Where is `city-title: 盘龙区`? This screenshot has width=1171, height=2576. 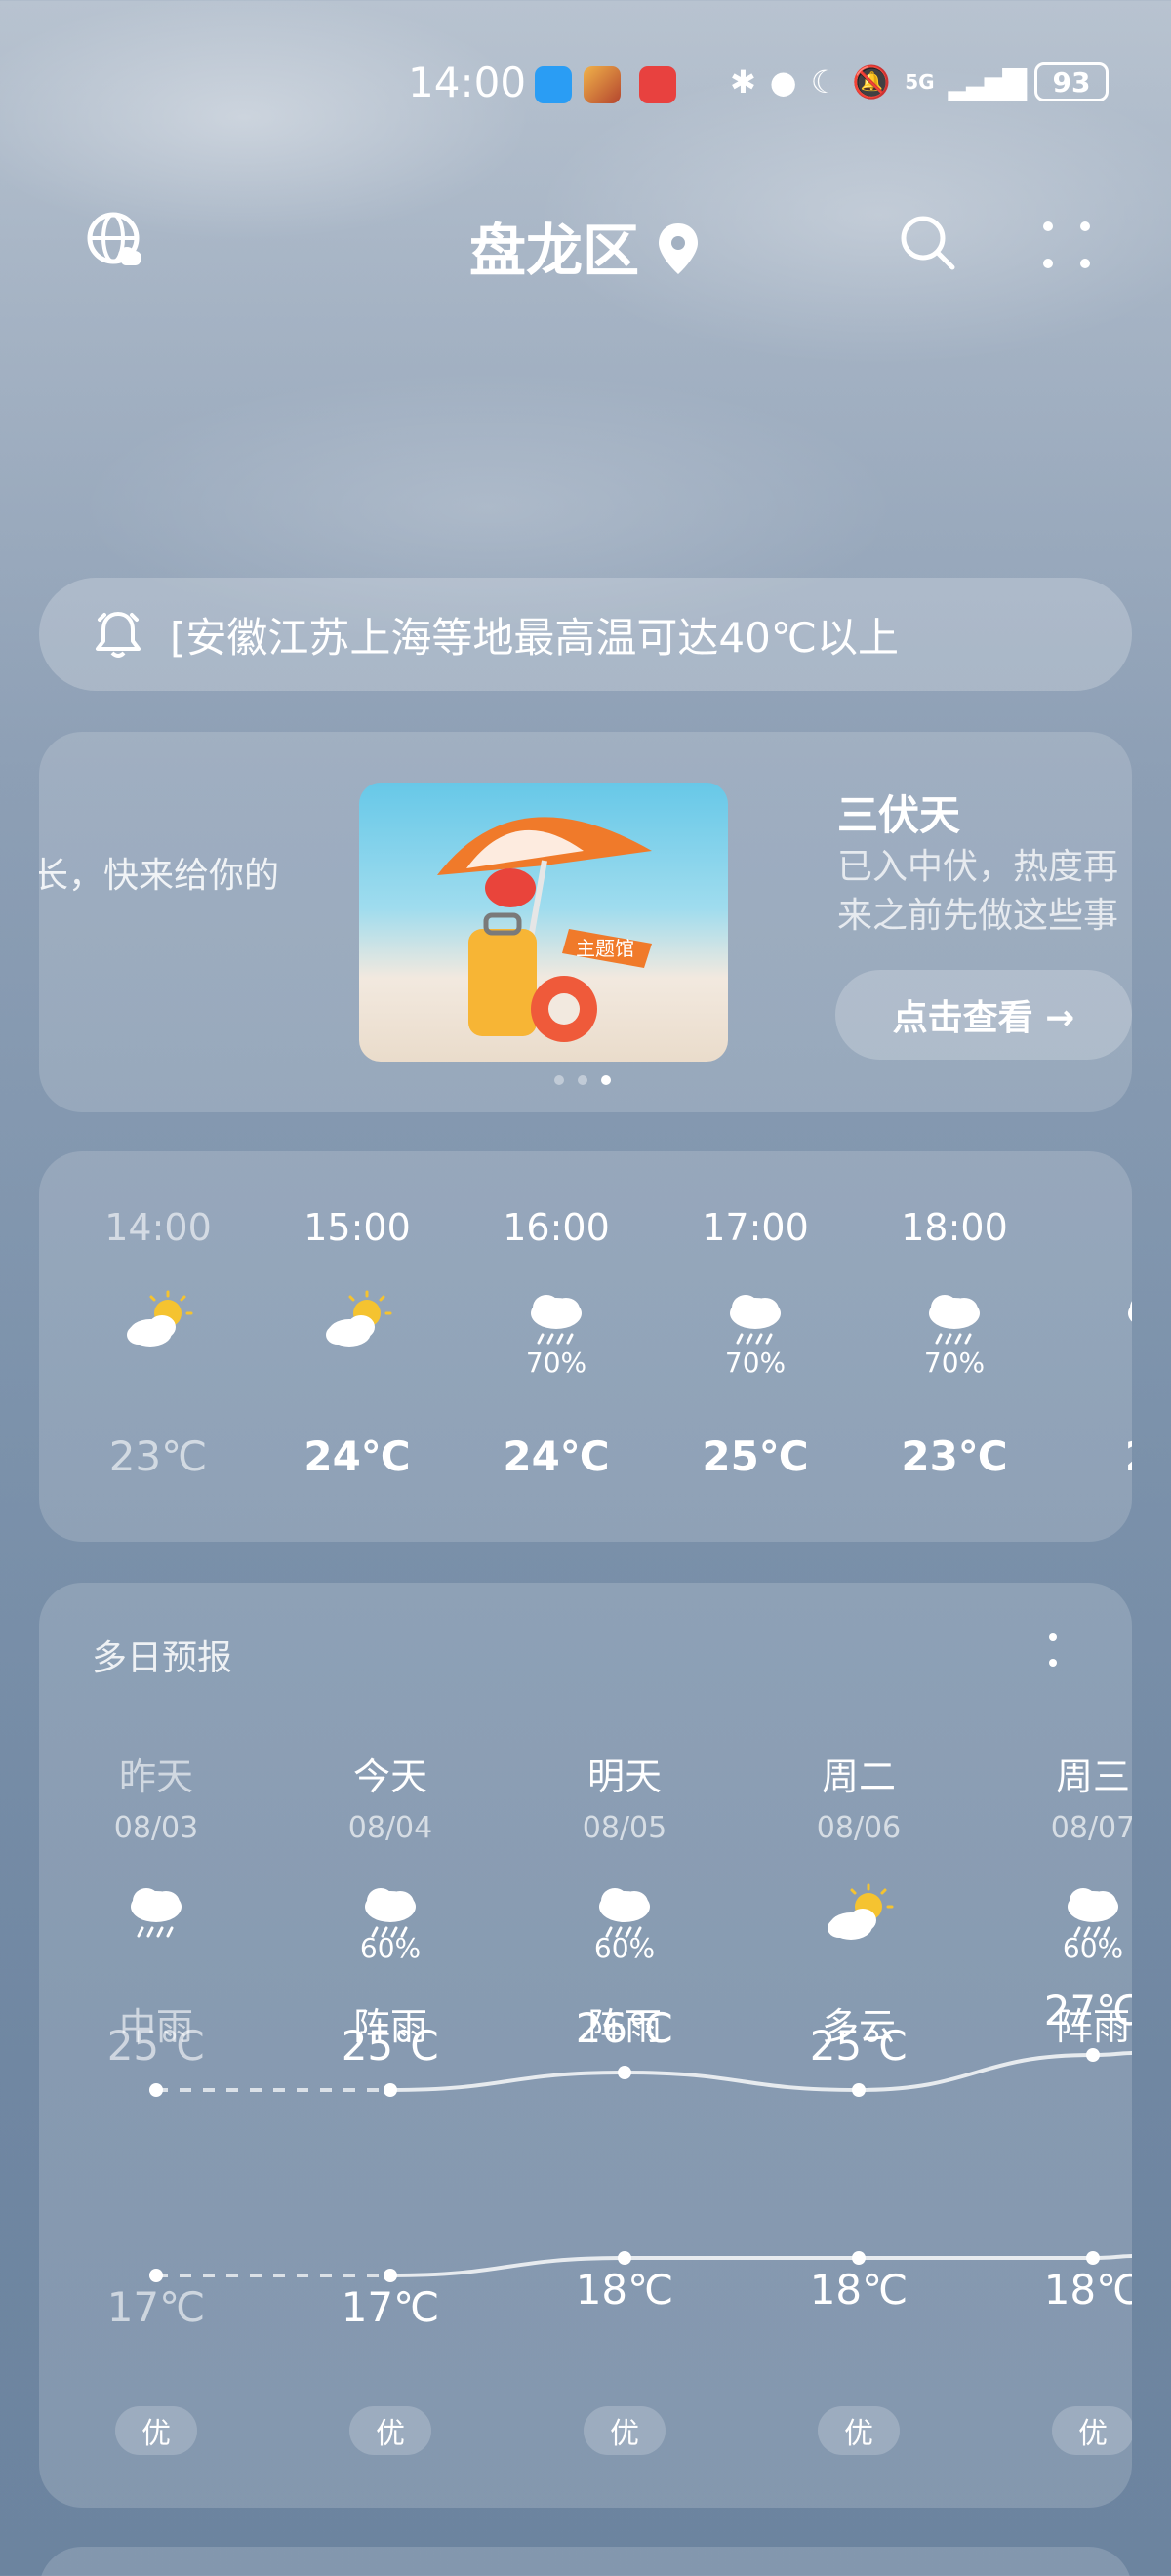
city-title: 盘龙区 is located at coordinates (585, 246).